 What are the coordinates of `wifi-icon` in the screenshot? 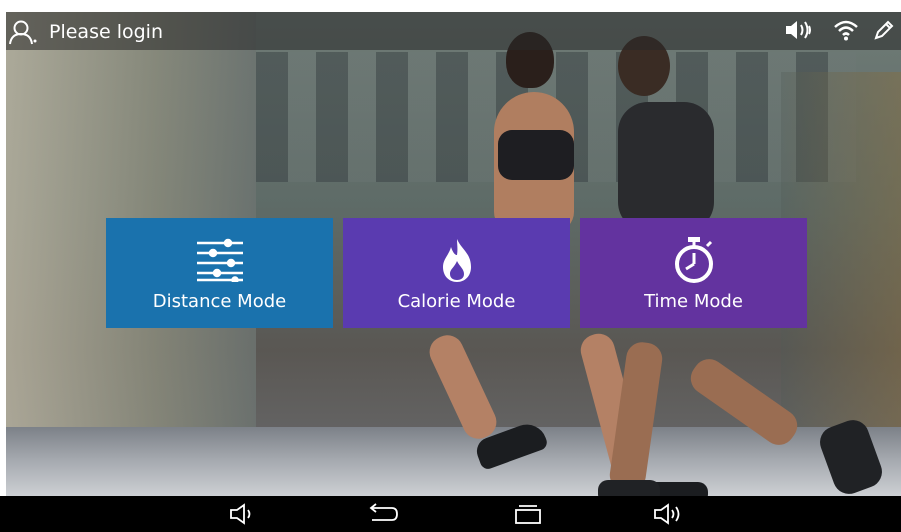 It's located at (846, 30).